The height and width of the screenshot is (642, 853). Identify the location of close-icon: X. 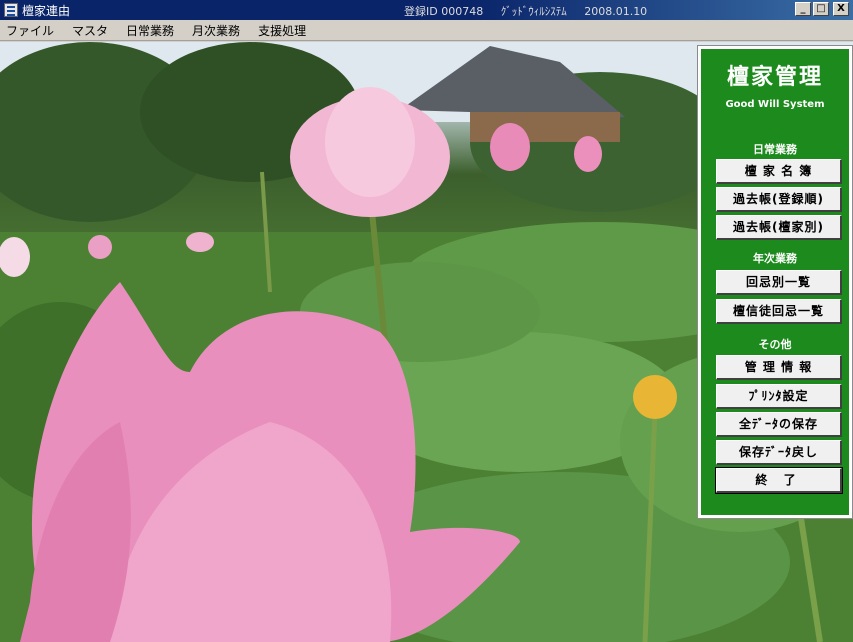
(841, 9).